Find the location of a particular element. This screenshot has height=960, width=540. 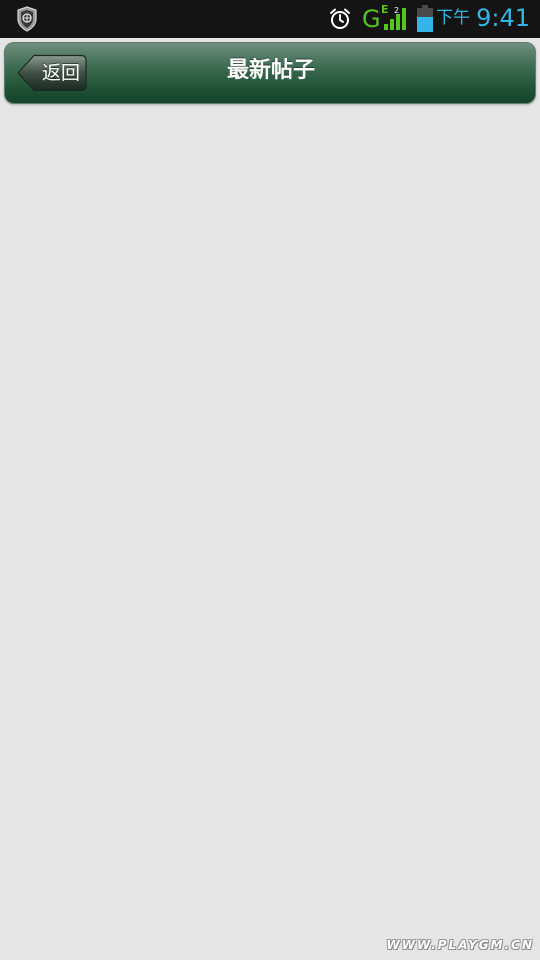

back-button: 返回 is located at coordinates (52, 73).